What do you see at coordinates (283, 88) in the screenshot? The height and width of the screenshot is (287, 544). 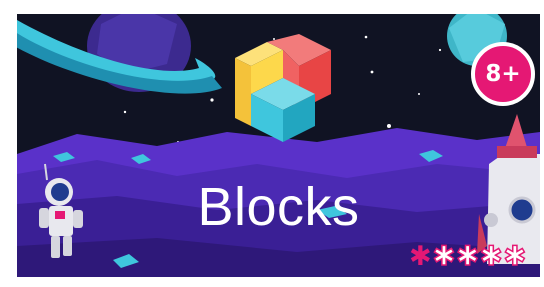 I see `blocks-logo-icon` at bounding box center [283, 88].